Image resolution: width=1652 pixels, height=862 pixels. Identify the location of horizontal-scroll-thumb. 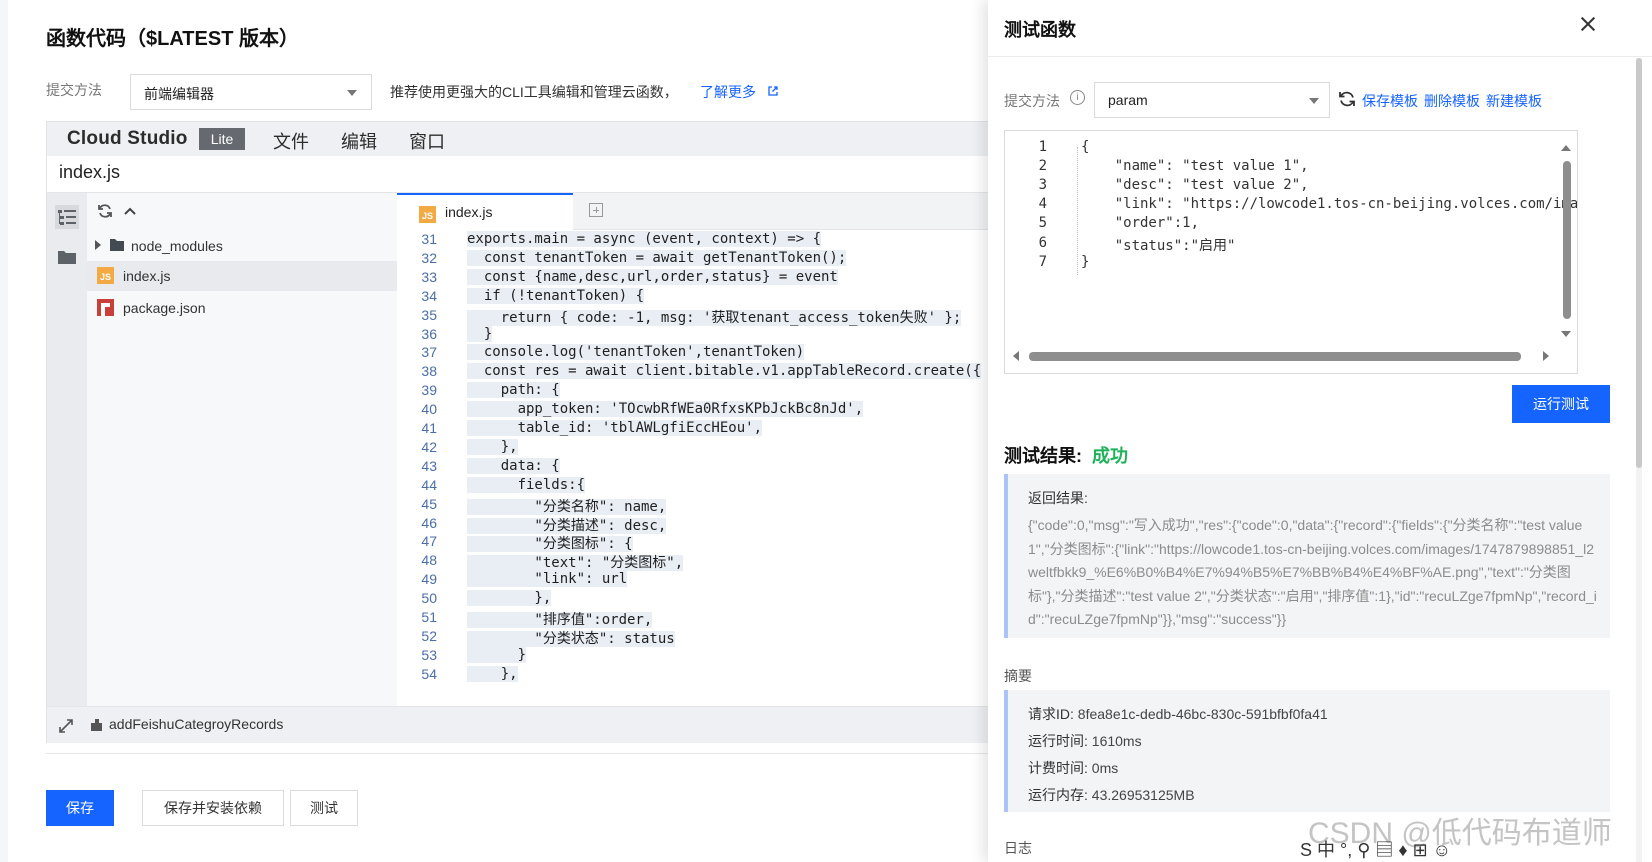
(1275, 356).